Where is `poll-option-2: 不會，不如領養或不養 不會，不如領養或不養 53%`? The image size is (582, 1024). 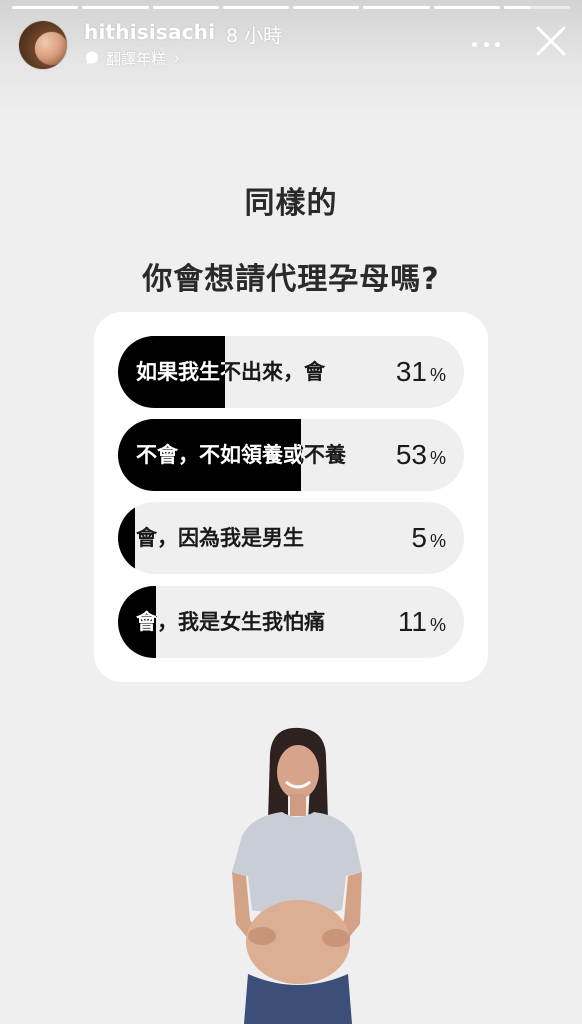 poll-option-2: 不會，不如領養或不養 不會，不如領養或不養 53% is located at coordinates (291, 455).